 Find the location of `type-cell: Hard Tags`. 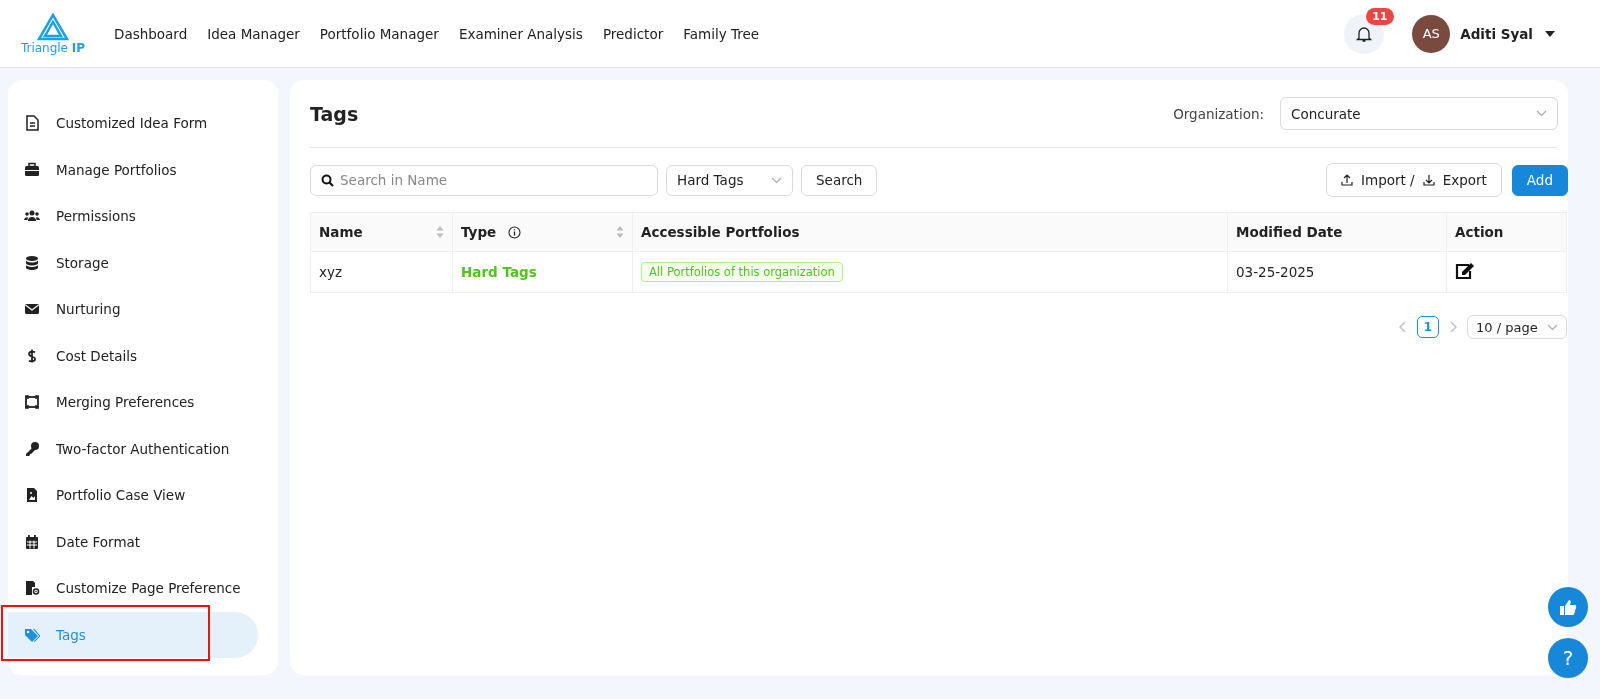

type-cell: Hard Tags is located at coordinates (542, 272).